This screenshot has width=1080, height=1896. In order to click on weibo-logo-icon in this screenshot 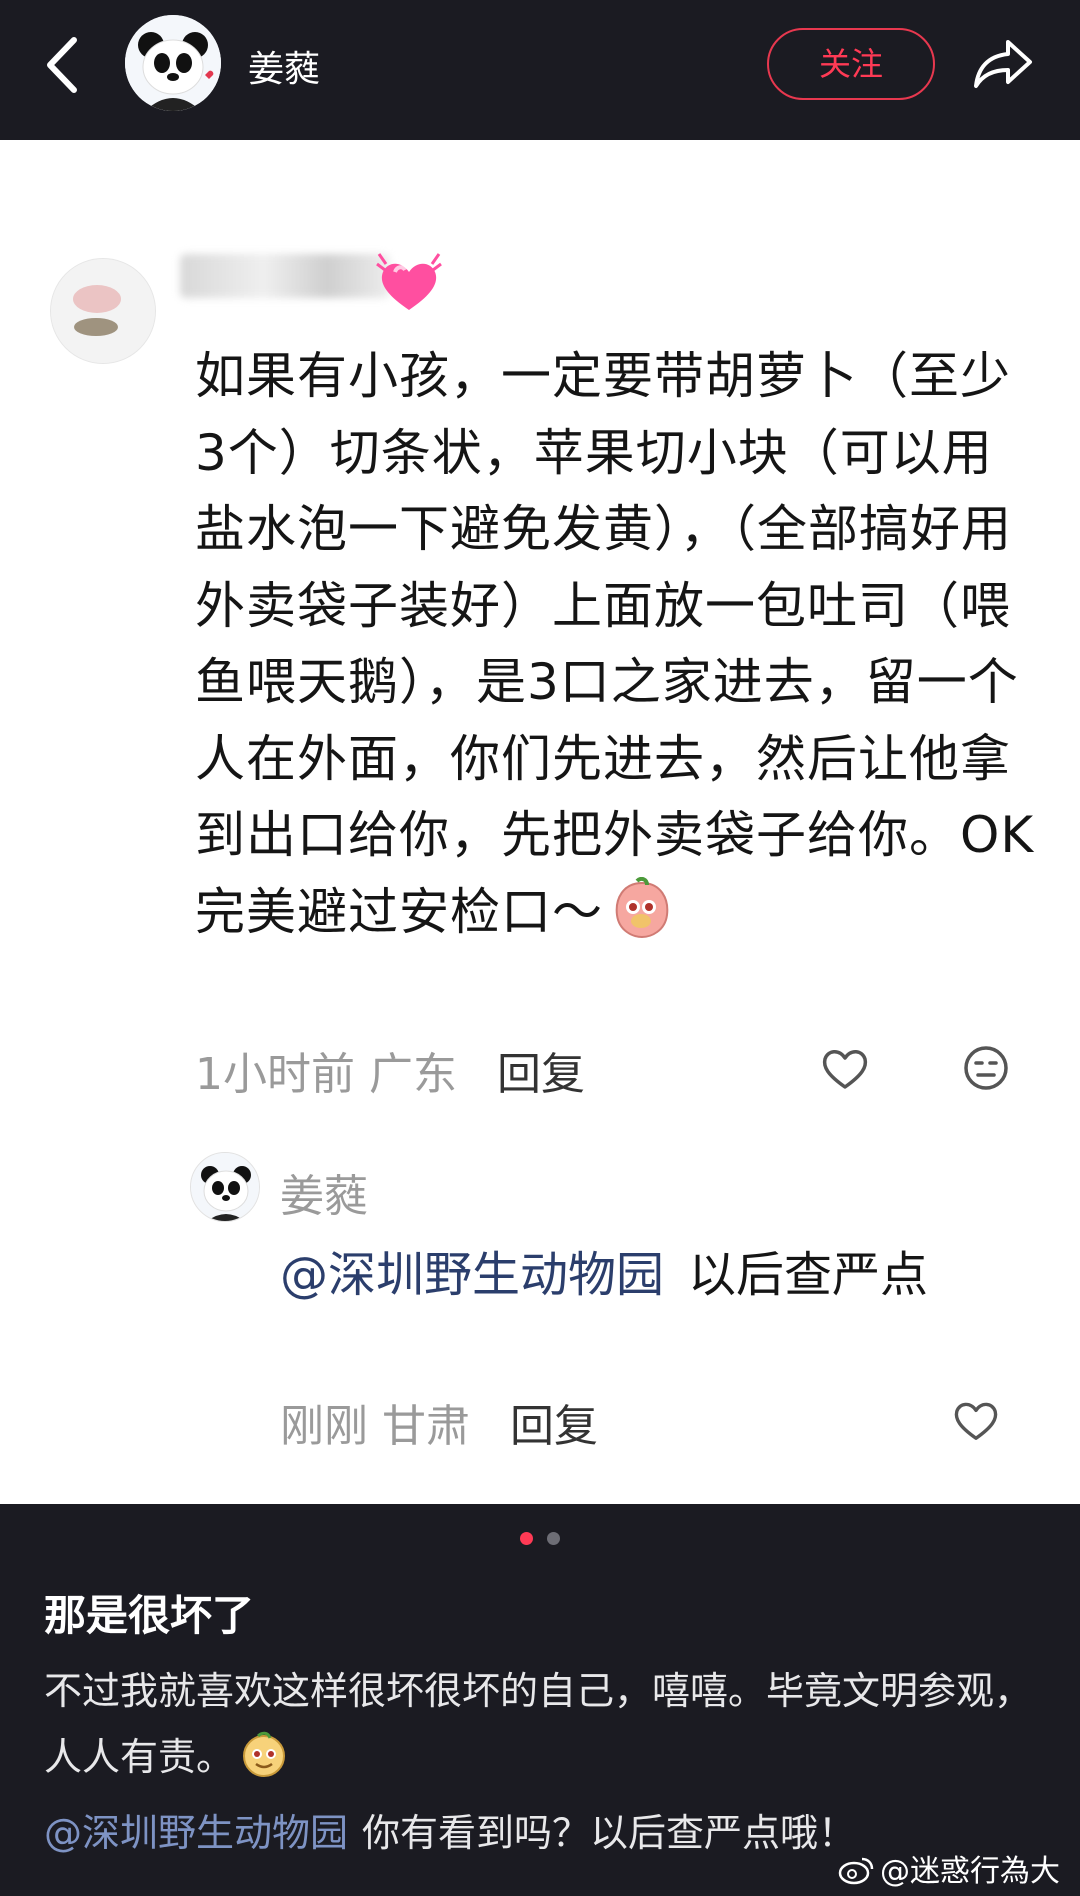, I will do `click(856, 1871)`.